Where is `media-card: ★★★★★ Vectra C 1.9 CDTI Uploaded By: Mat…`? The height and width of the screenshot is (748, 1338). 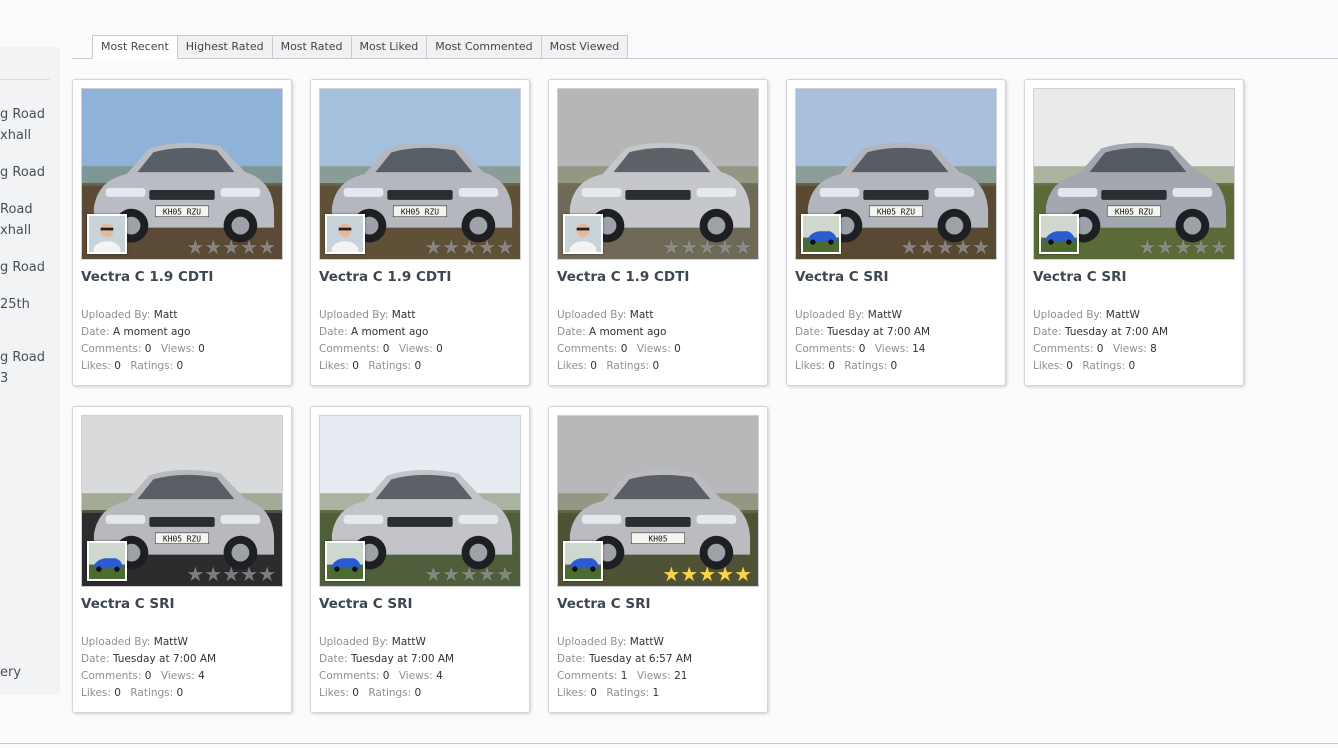 media-card: ★★★★★ Vectra C 1.9 CDTI Uploaded By: Mat… is located at coordinates (658, 232).